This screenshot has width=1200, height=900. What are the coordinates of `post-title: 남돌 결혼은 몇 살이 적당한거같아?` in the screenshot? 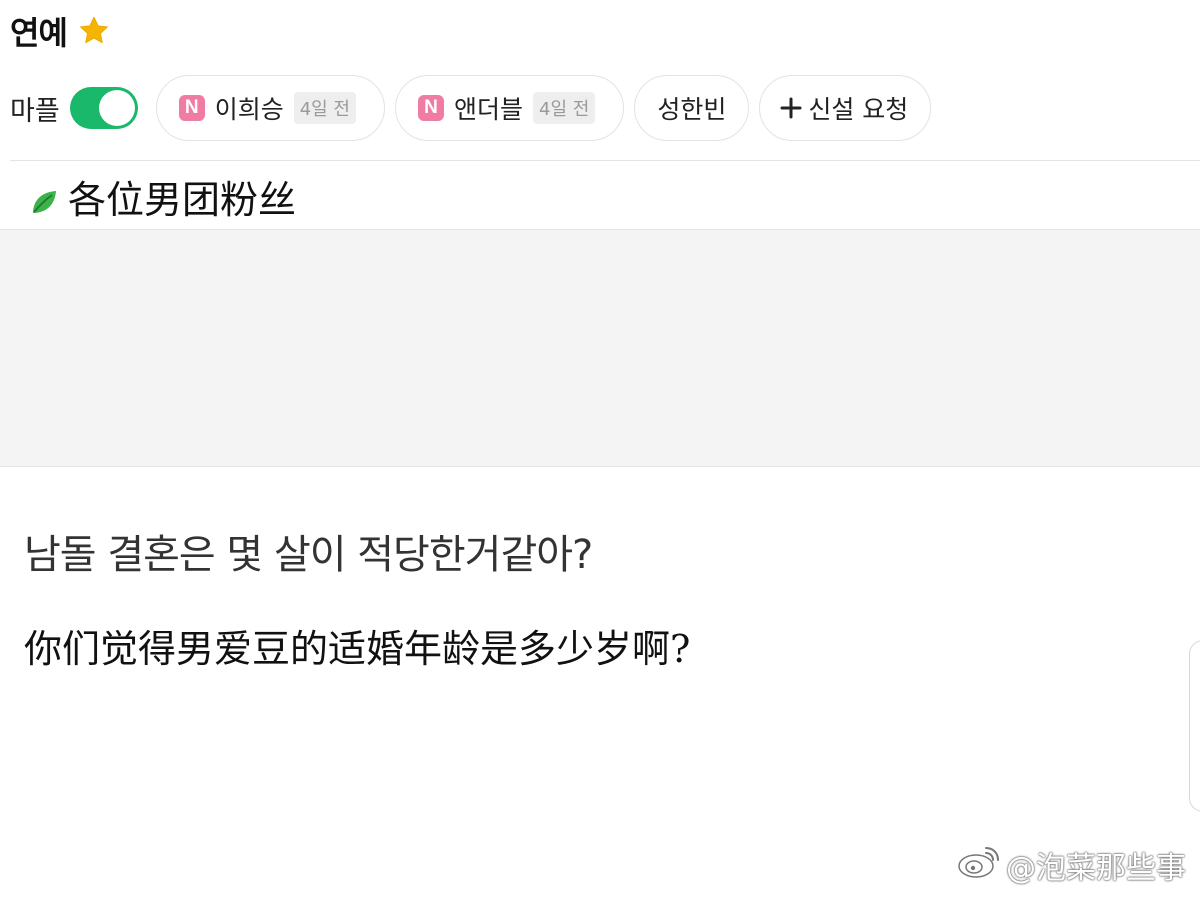 It's located at (308, 551).